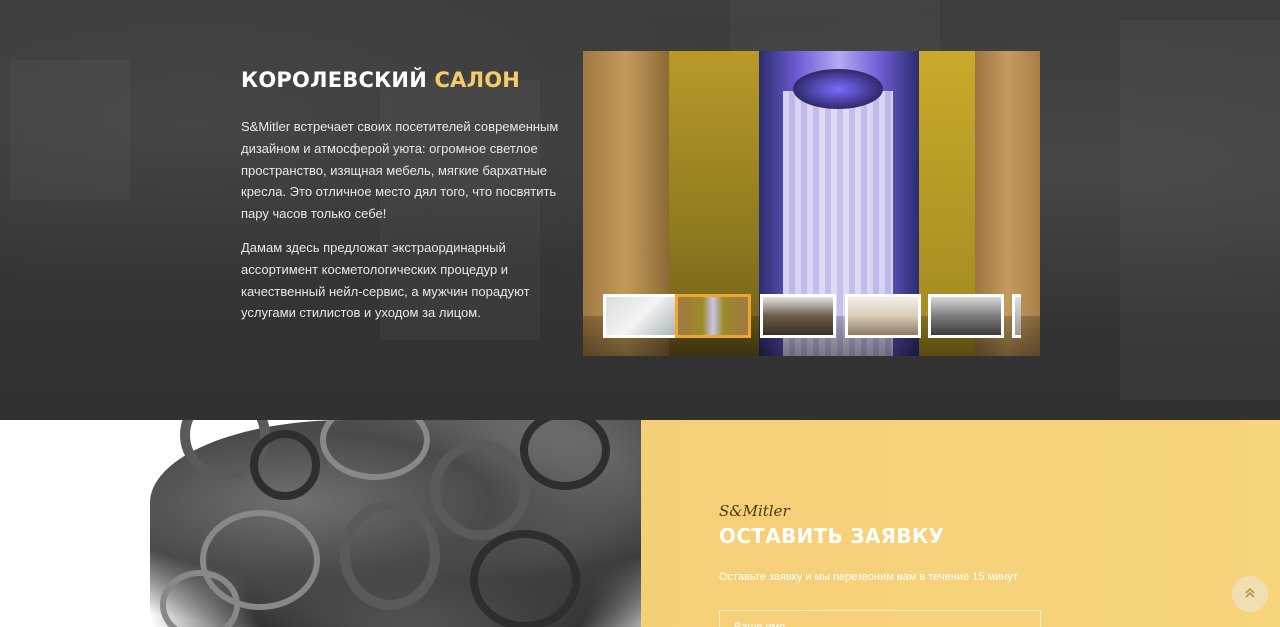 Image resolution: width=1280 pixels, height=627 pixels. Describe the element at coordinates (334, 80) in the screenshot. I see `salon-title-main: КОРОЛЕВСКИЙ` at that location.